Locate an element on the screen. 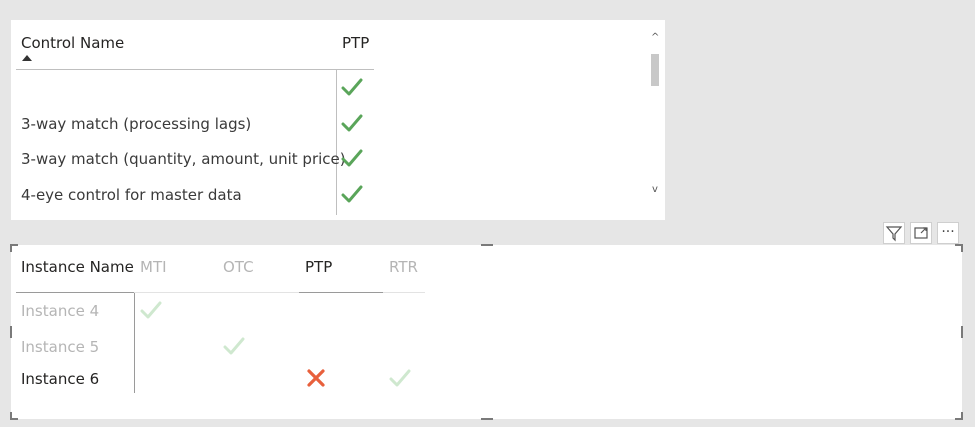 This screenshot has width=975, height=427. column-header-mti: MTI is located at coordinates (153, 267).